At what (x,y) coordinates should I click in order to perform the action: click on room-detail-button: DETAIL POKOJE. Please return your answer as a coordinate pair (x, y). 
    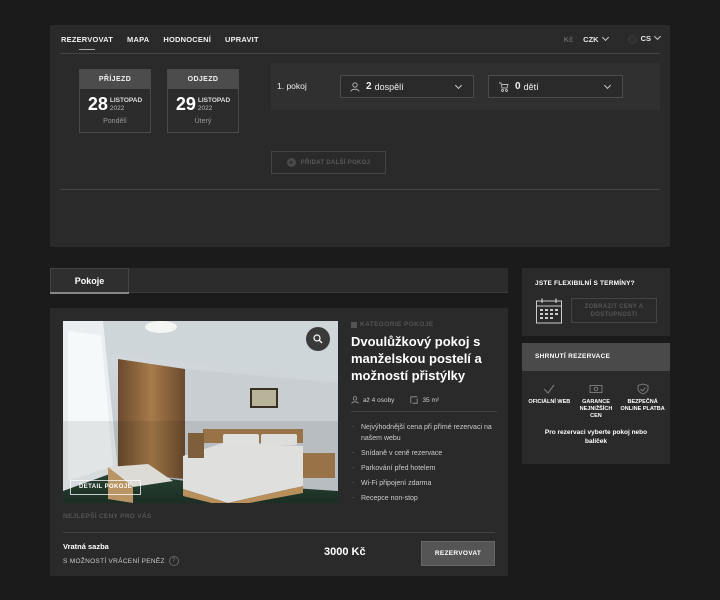
    Looking at the image, I should click on (105, 487).